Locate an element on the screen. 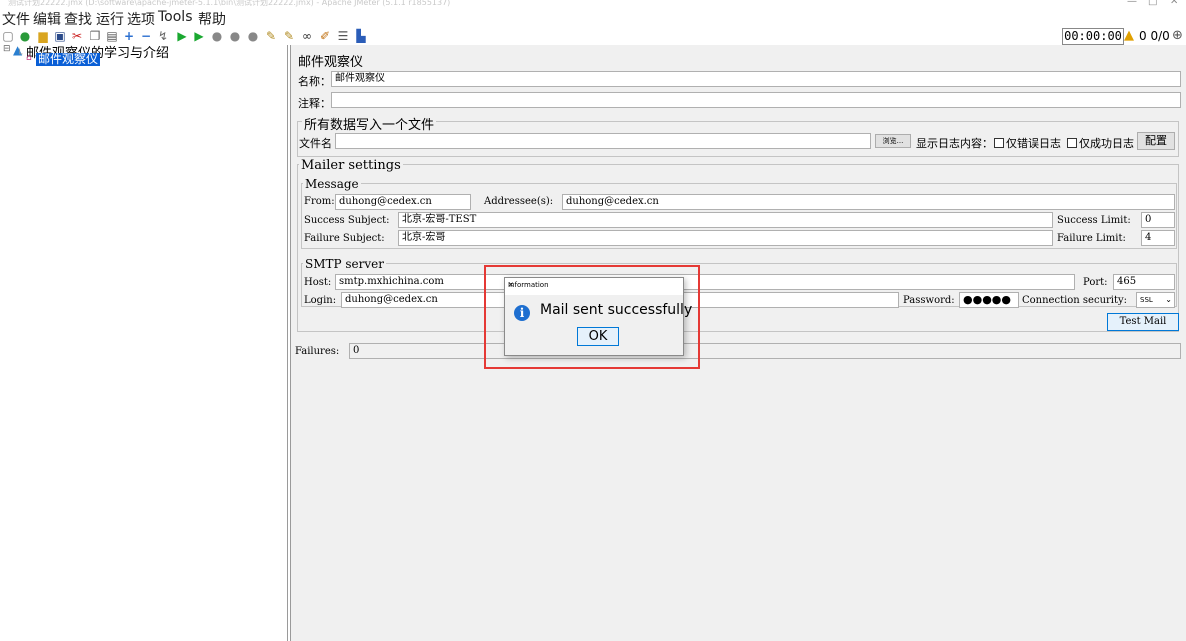 The image size is (1186, 641). maximize-icon: □ is located at coordinates (1152, 3).